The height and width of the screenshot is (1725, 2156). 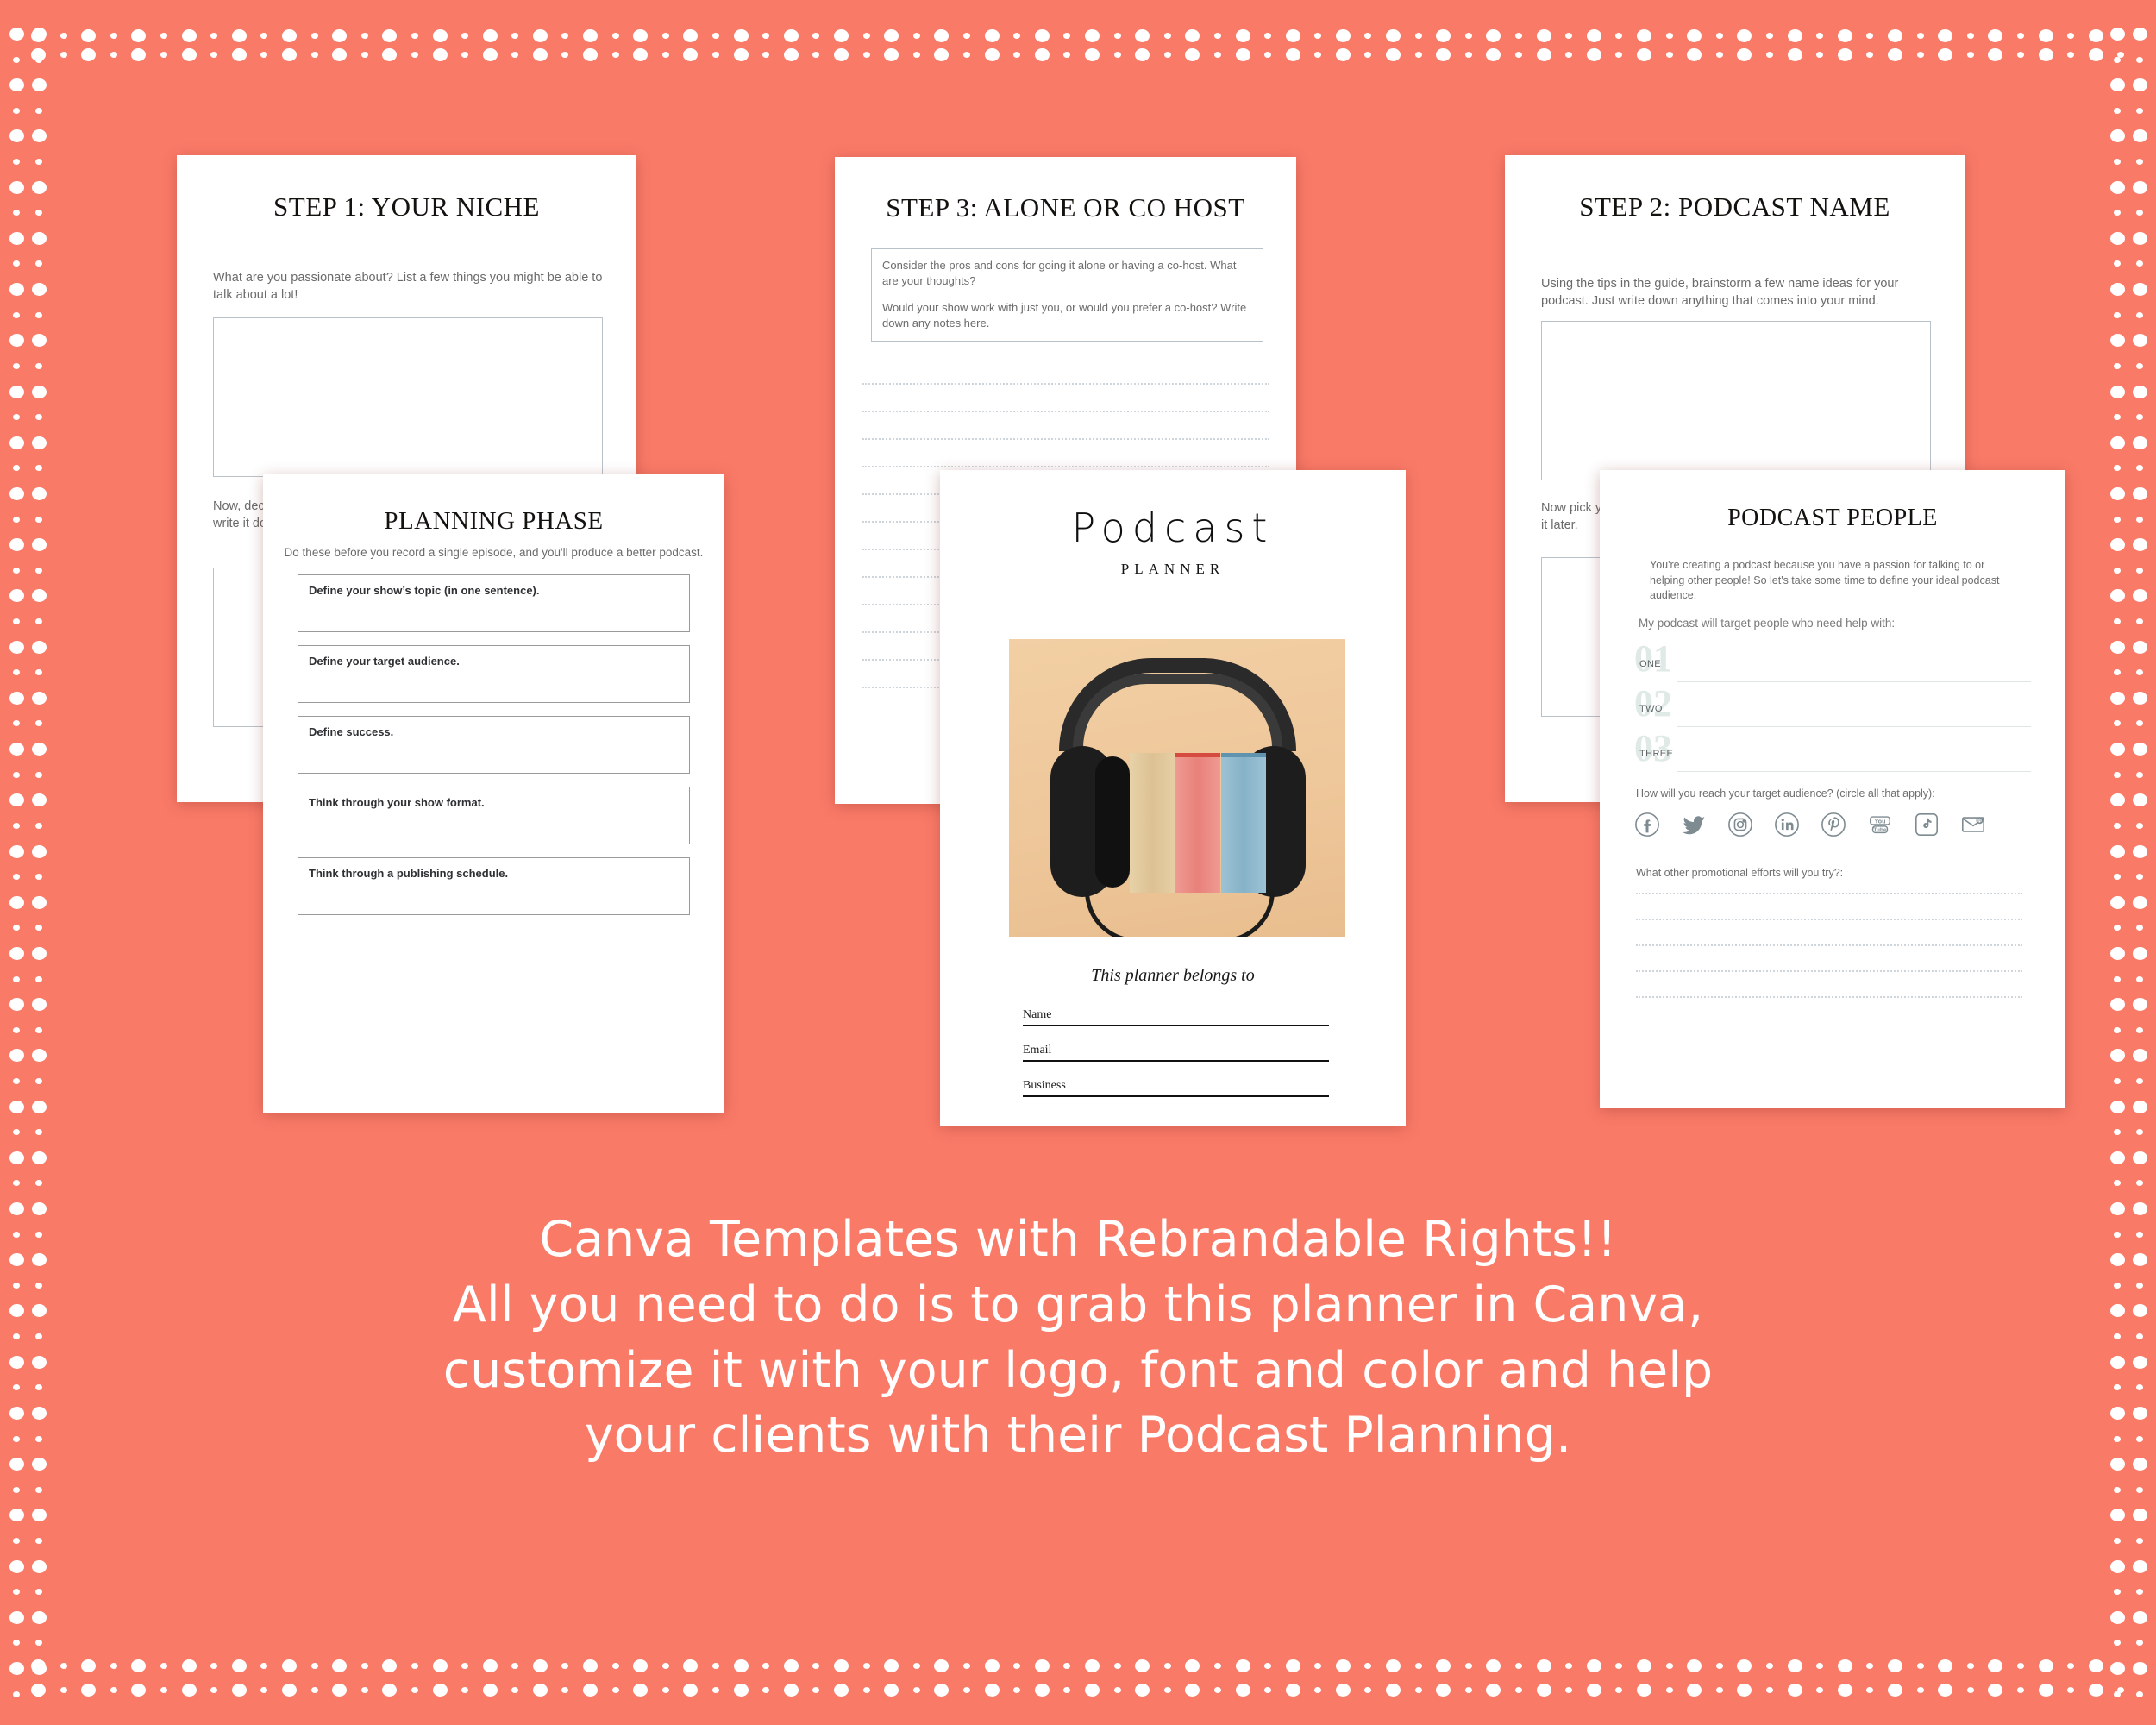 What do you see at coordinates (494, 816) in the screenshot?
I see `planning-item: Think through your show format.` at bounding box center [494, 816].